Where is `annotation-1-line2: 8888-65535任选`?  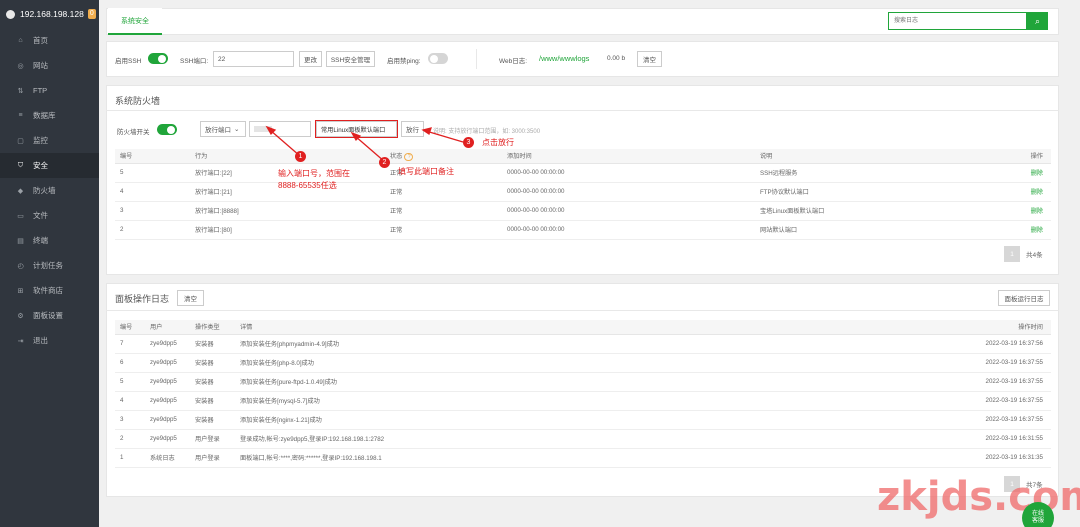
annotation-1-line2: 8888-65535任选 is located at coordinates (307, 185).